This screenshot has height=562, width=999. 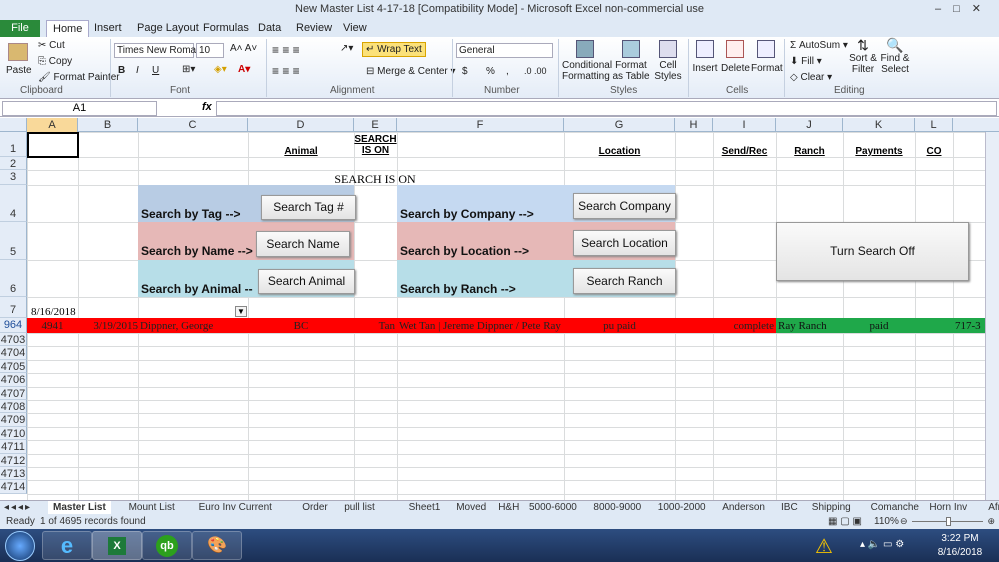 I want to click on search-location-button: Search Location, so click(x=624, y=243).